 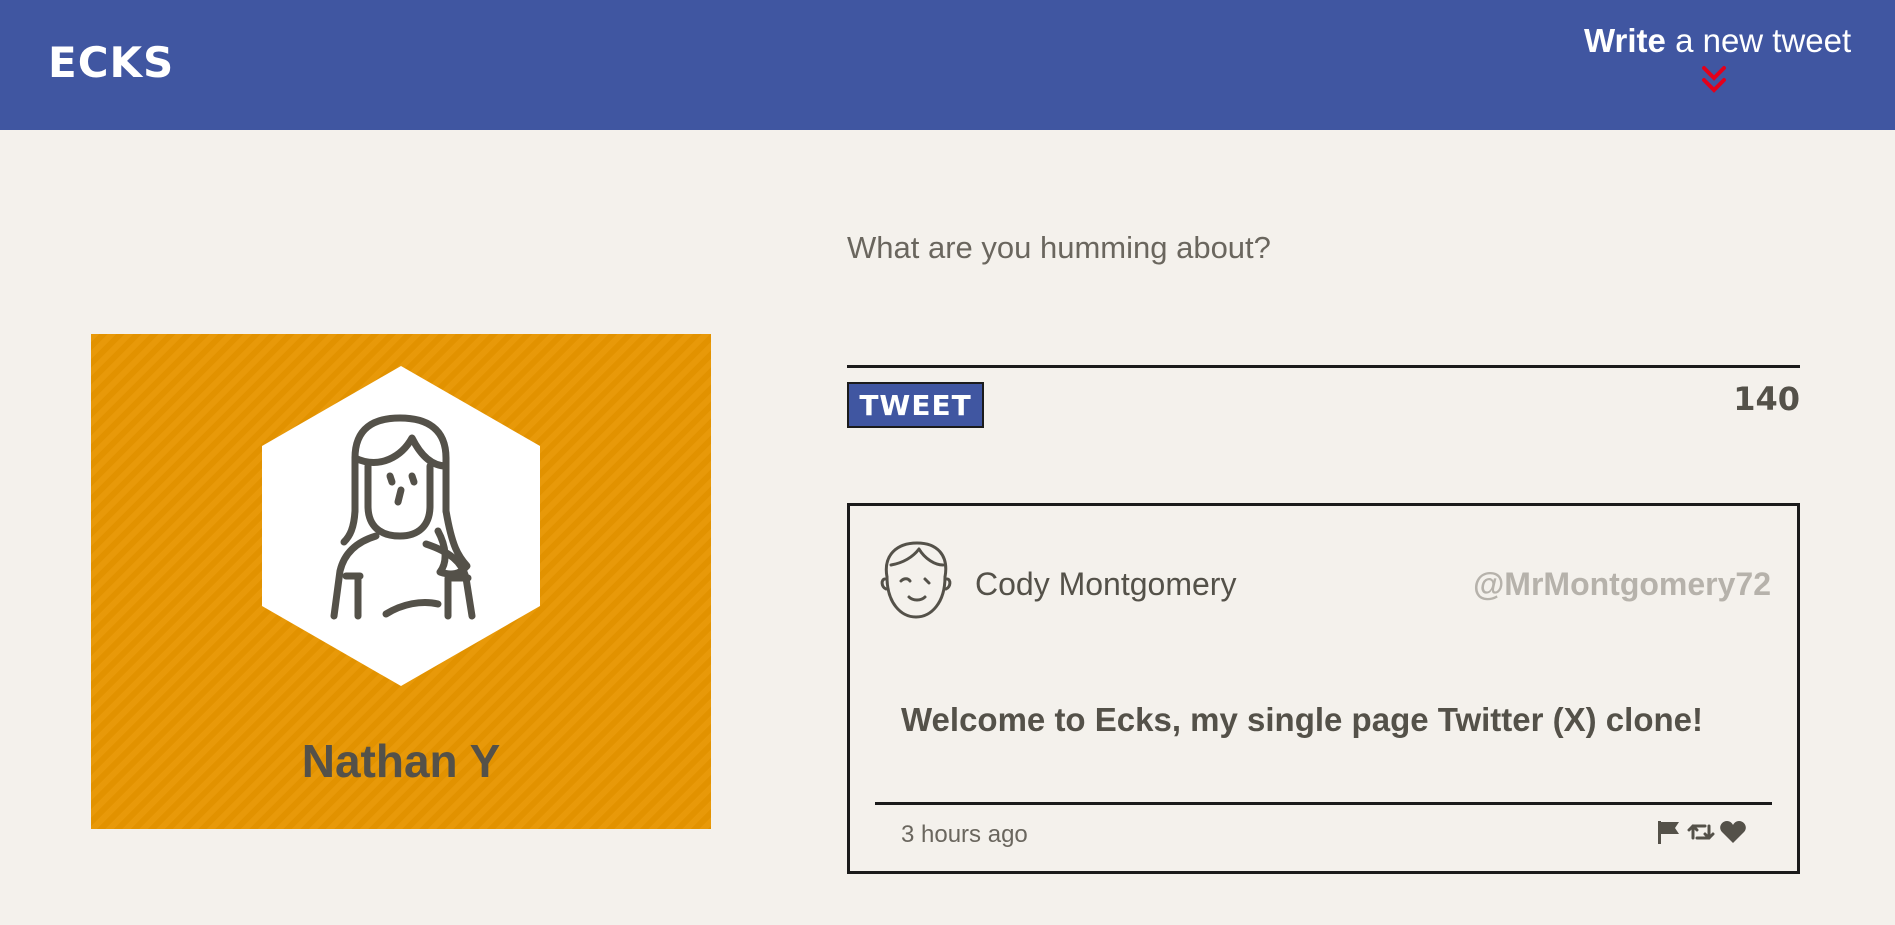 I want to click on write-label-rest: a new tweet, so click(x=1763, y=40).